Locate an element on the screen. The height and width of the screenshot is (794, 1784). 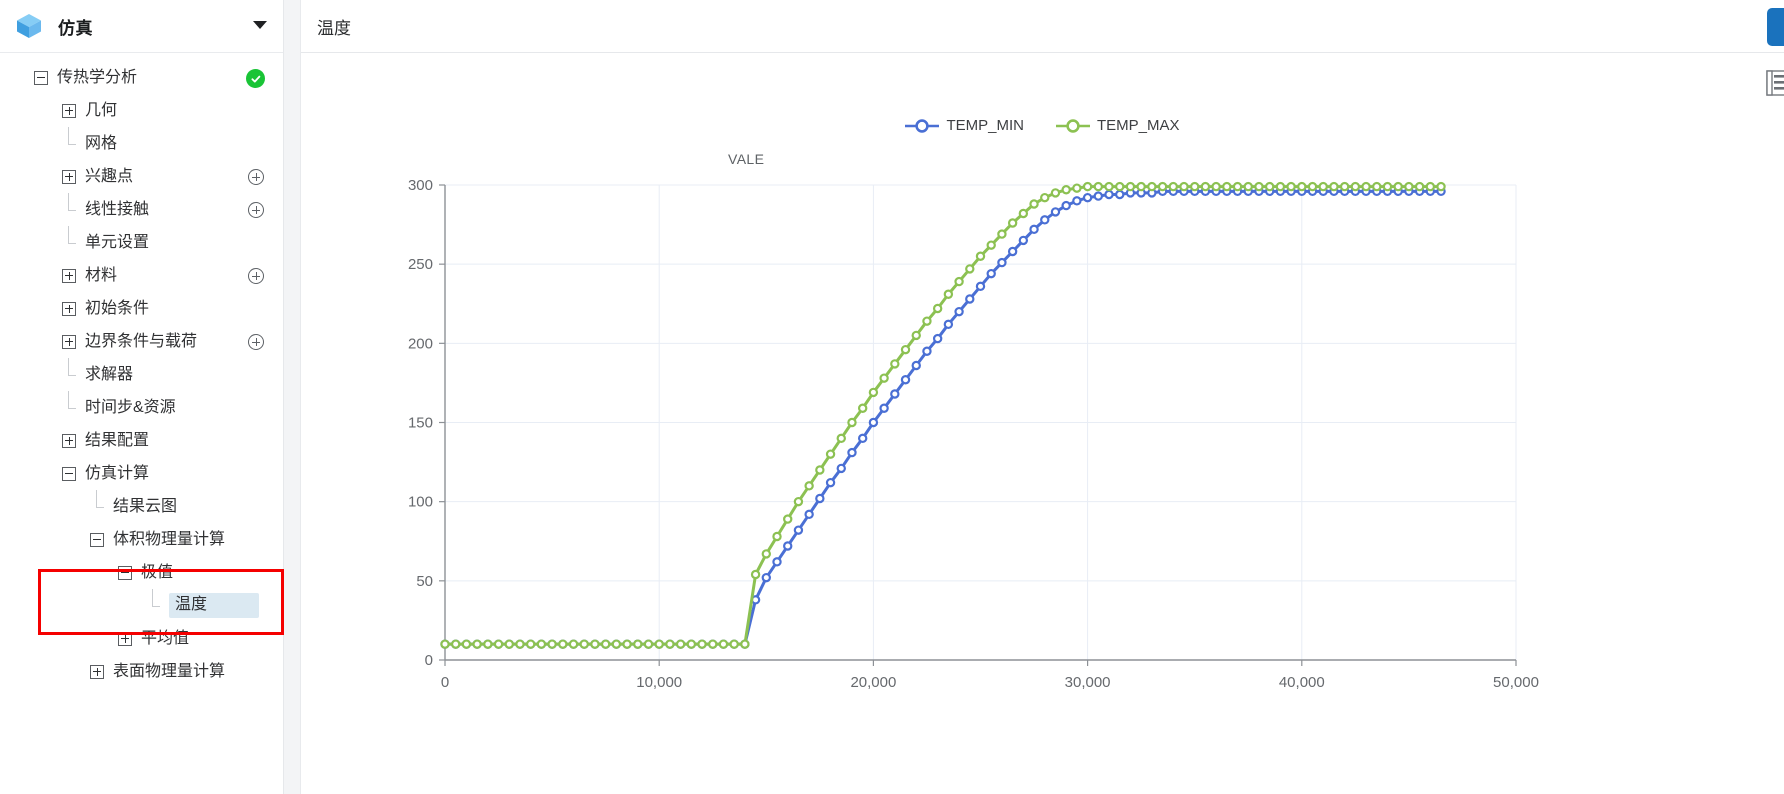
tree-item-10: 时间步&资源 is located at coordinates (141, 407).